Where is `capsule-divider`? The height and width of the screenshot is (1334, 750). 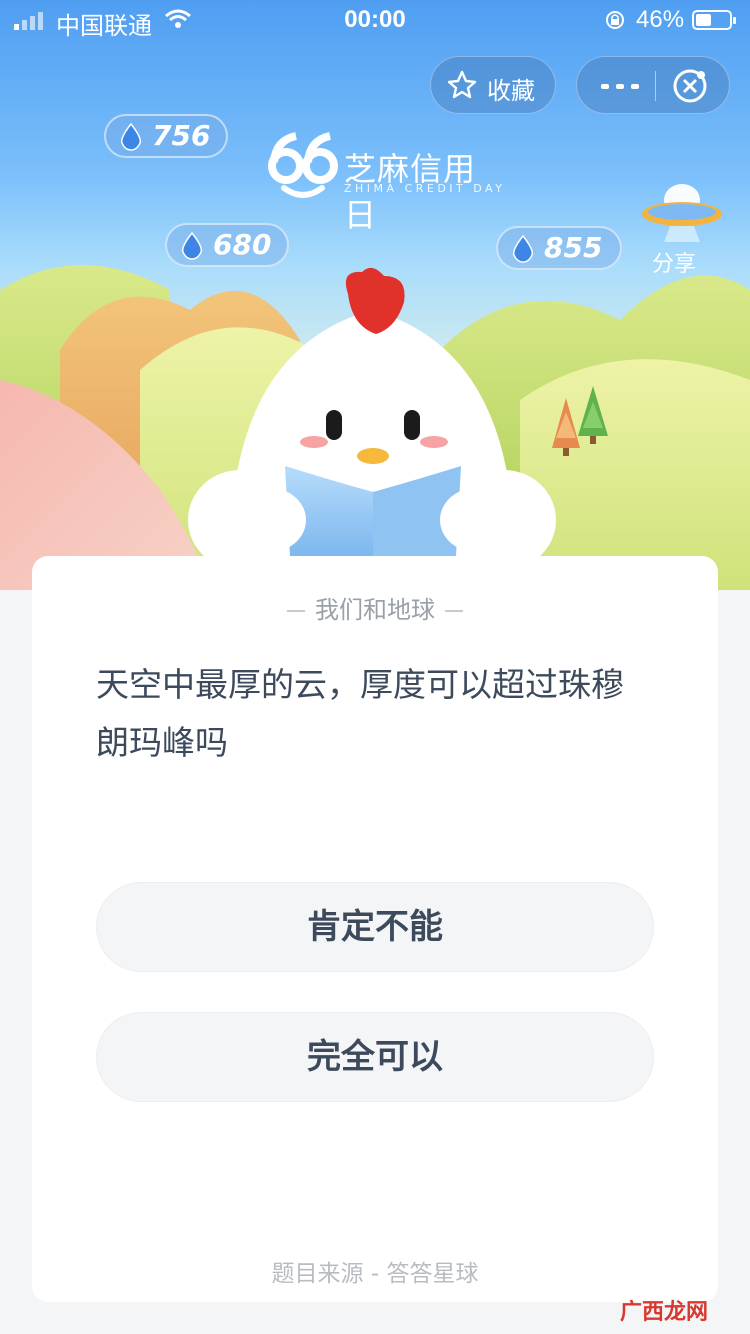 capsule-divider is located at coordinates (655, 86).